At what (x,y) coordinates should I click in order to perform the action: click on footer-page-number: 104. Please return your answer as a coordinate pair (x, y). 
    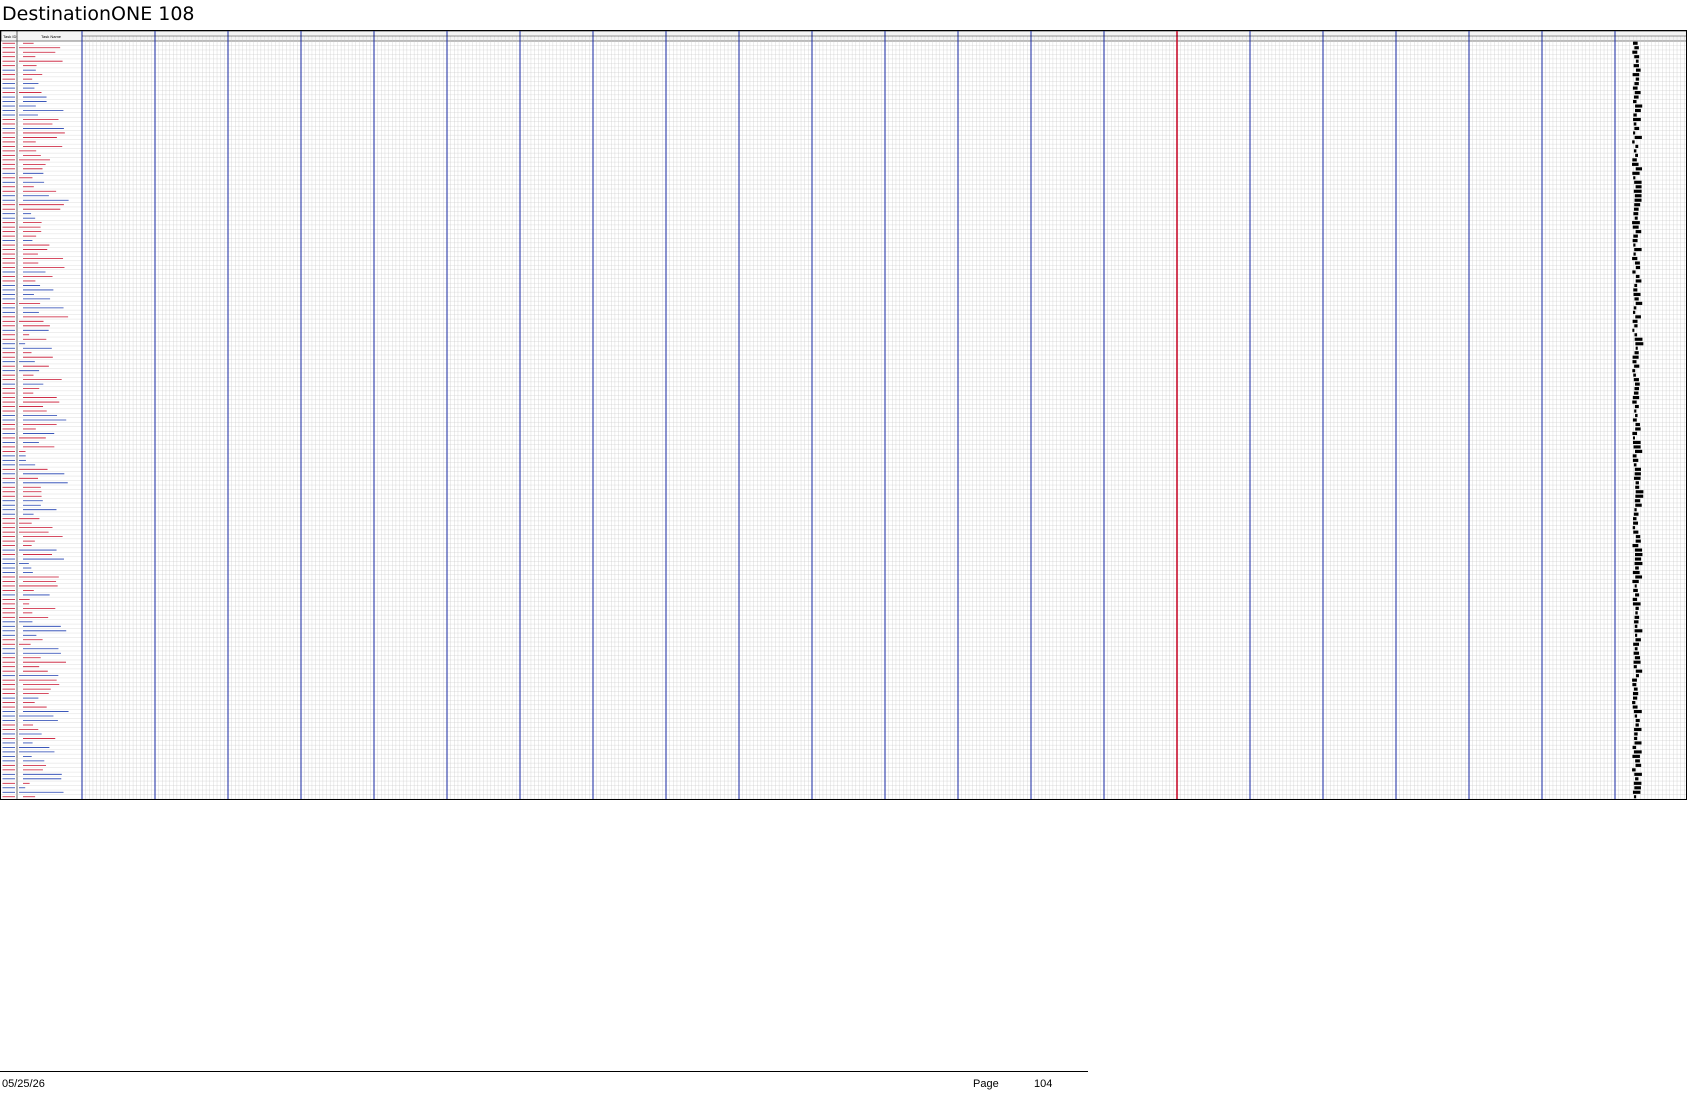
    Looking at the image, I should click on (1043, 1084).